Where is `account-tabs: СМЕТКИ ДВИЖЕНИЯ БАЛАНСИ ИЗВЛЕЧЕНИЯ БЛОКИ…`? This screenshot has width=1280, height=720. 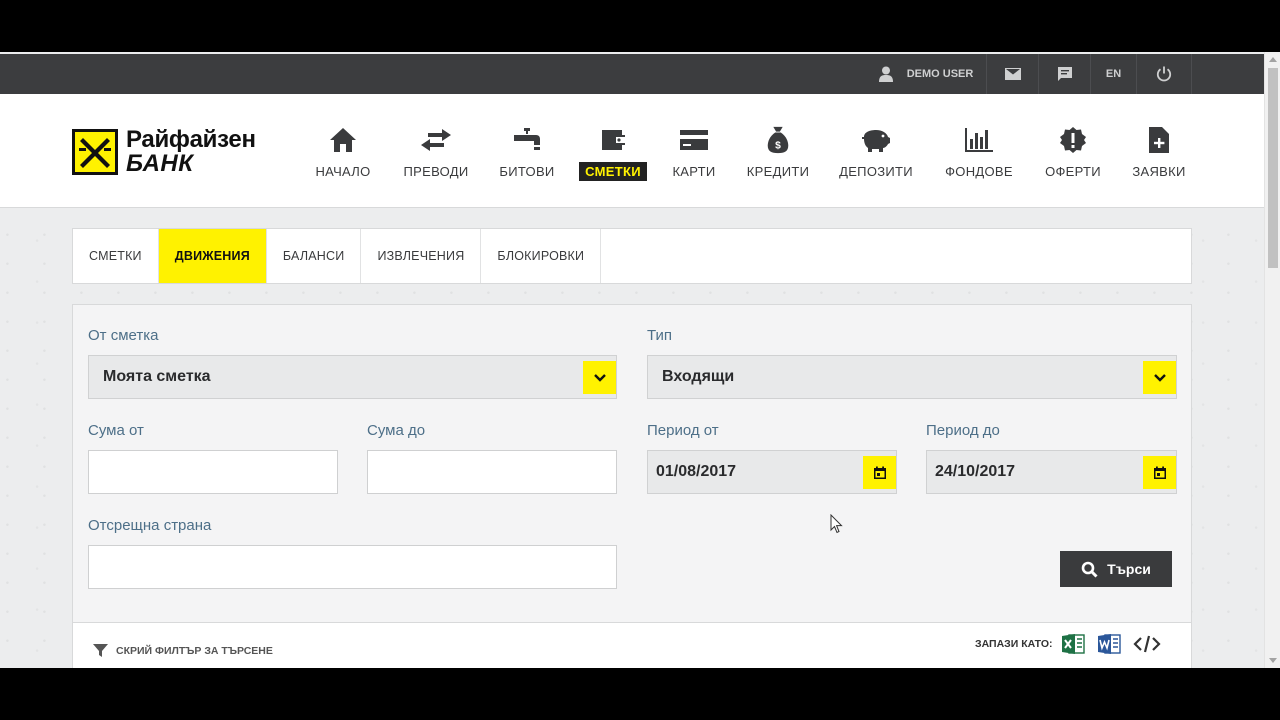 account-tabs: СМЕТКИ ДВИЖЕНИЯ БАЛАНСИ ИЗВЛЕЧЕНИЯ БЛОКИ… is located at coordinates (632, 256).